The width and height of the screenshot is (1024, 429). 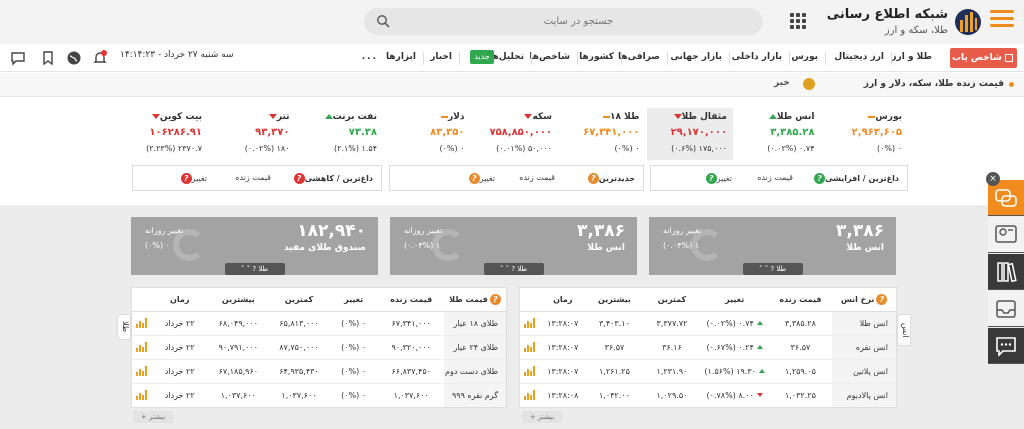 What do you see at coordinates (74, 58) in the screenshot?
I see `globe-icon` at bounding box center [74, 58].